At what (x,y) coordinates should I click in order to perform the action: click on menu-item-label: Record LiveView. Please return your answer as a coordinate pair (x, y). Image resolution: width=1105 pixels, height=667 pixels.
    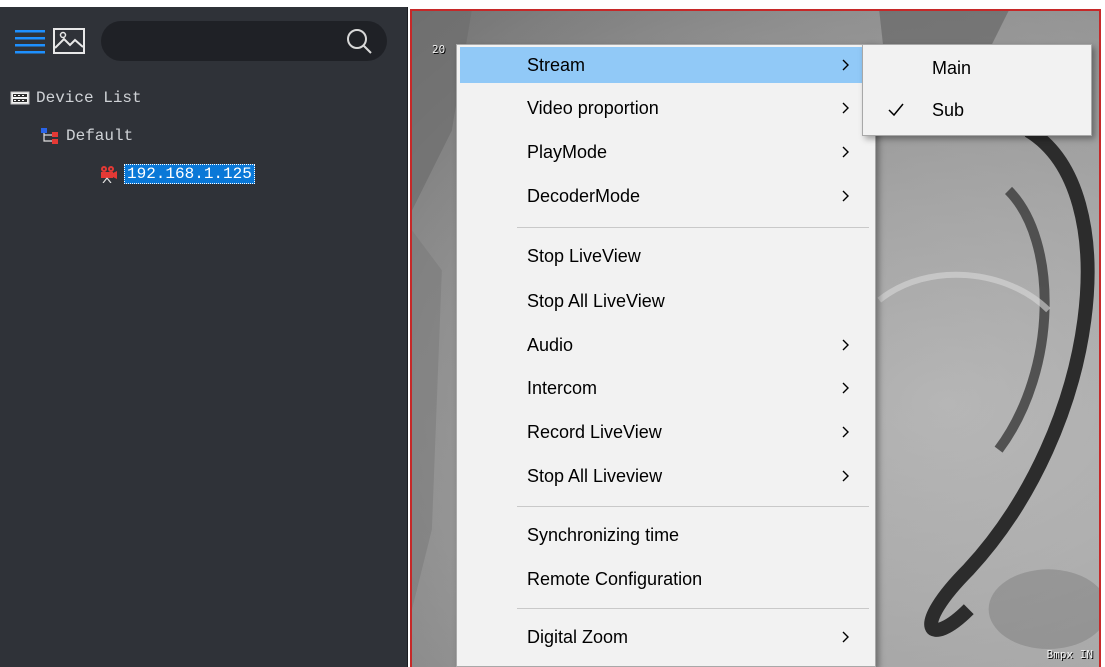
    Looking at the image, I should click on (594, 431).